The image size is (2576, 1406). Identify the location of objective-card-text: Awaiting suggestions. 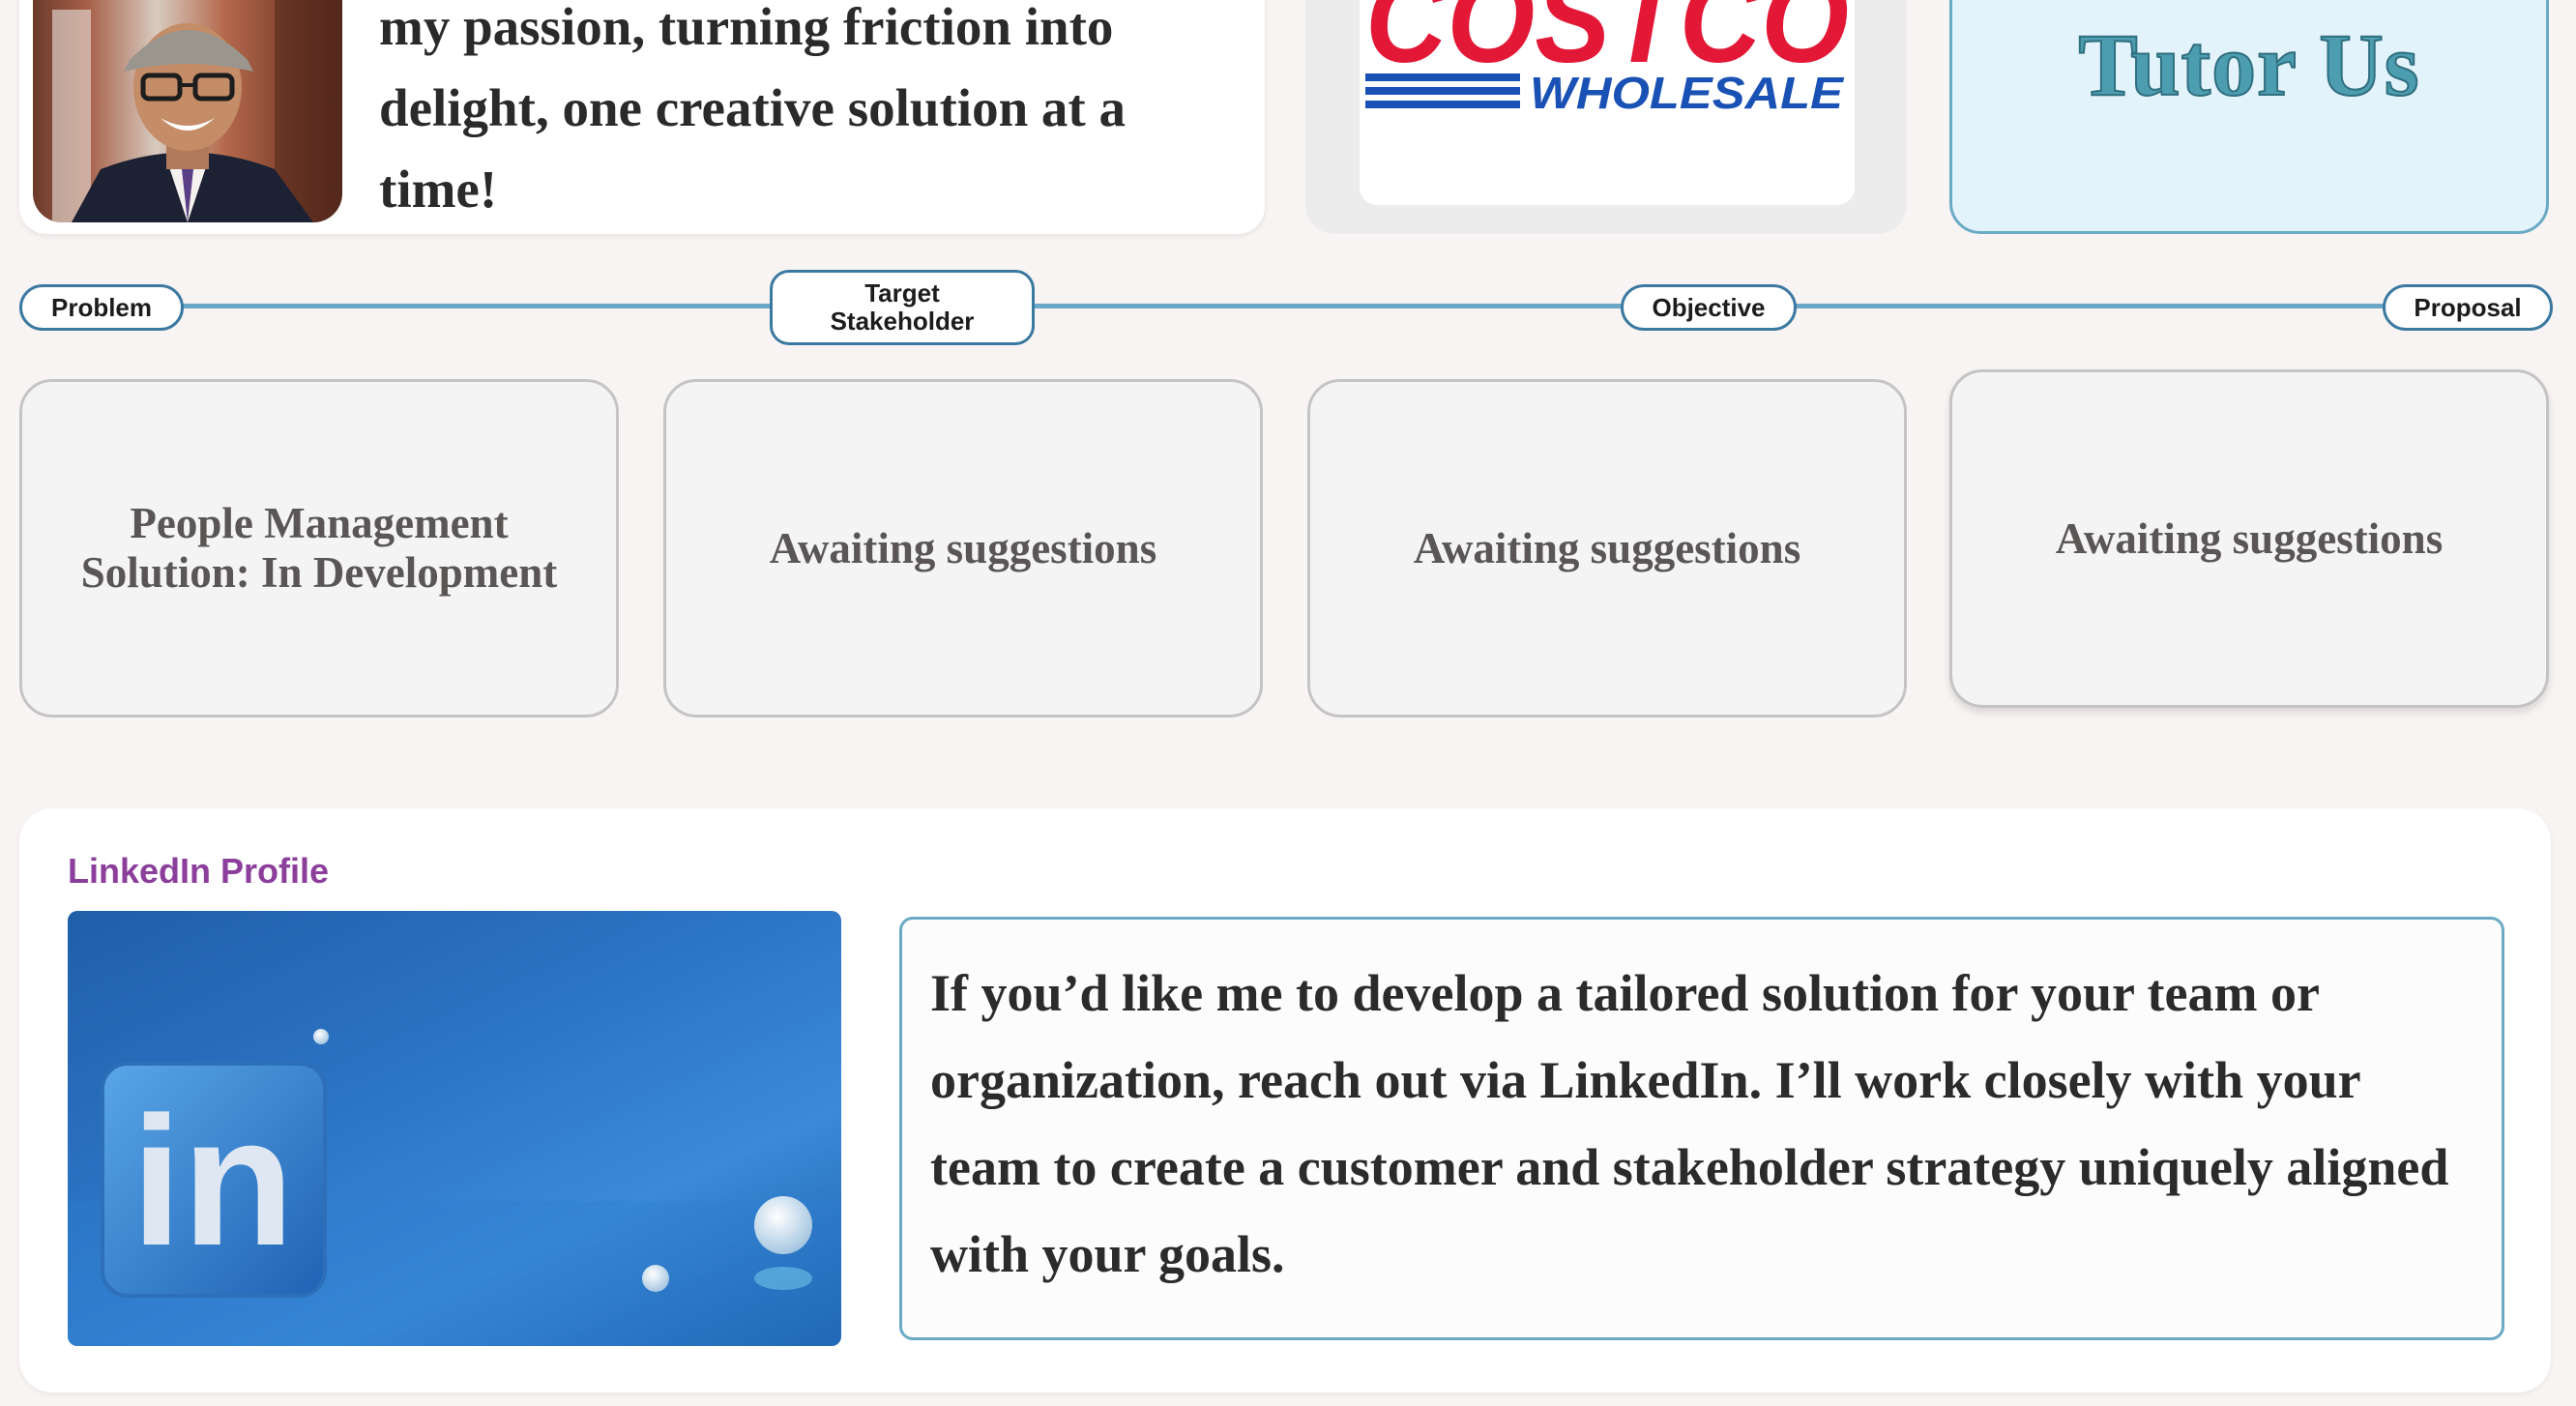
(1607, 547).